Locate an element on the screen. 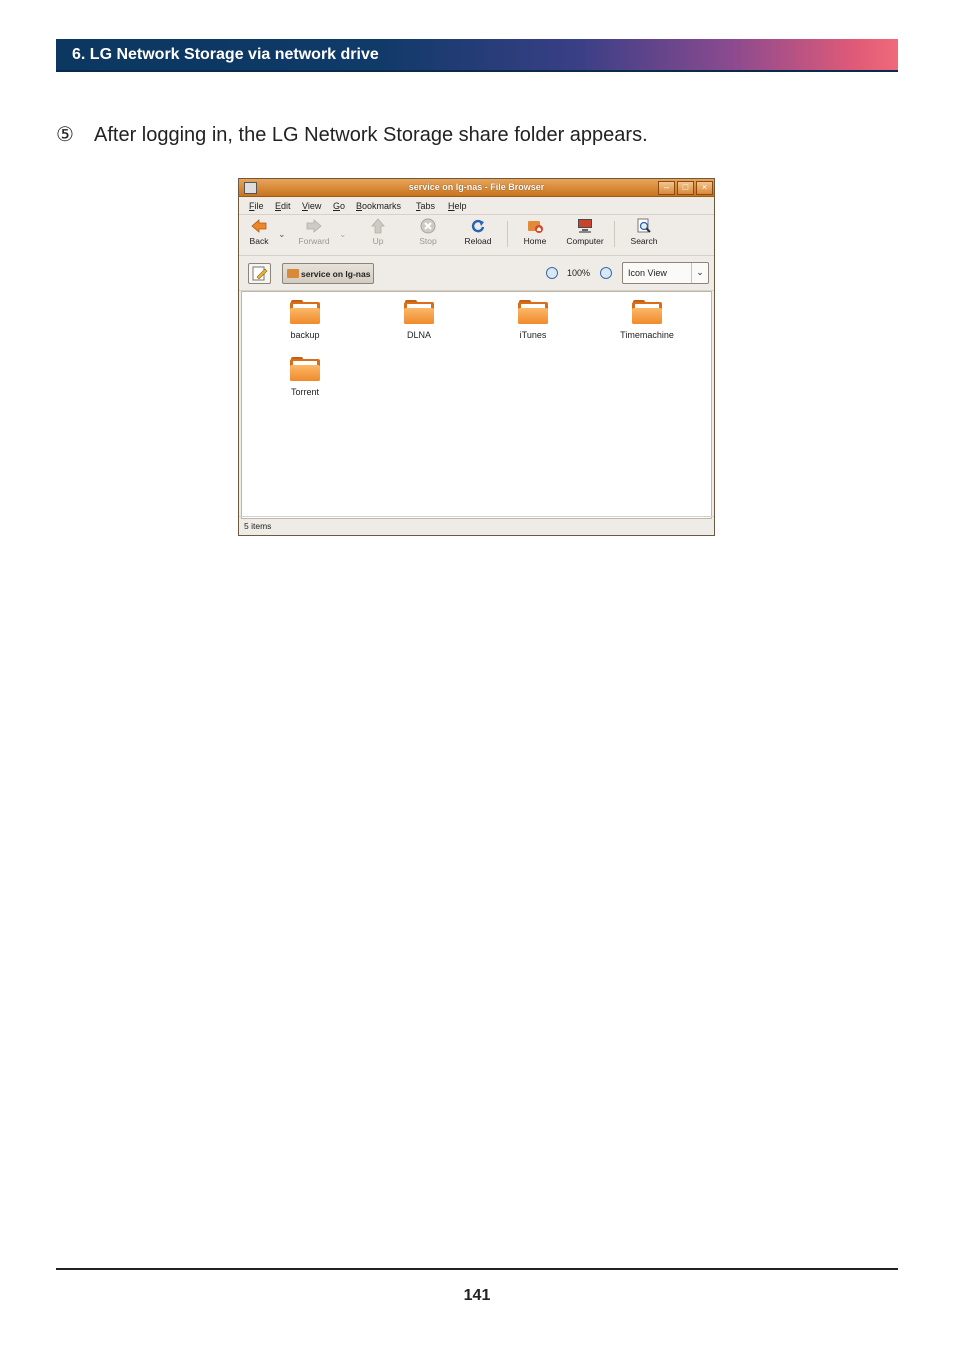 This screenshot has height=1352, width=954. folder-item: DLNA is located at coordinates (419, 320).